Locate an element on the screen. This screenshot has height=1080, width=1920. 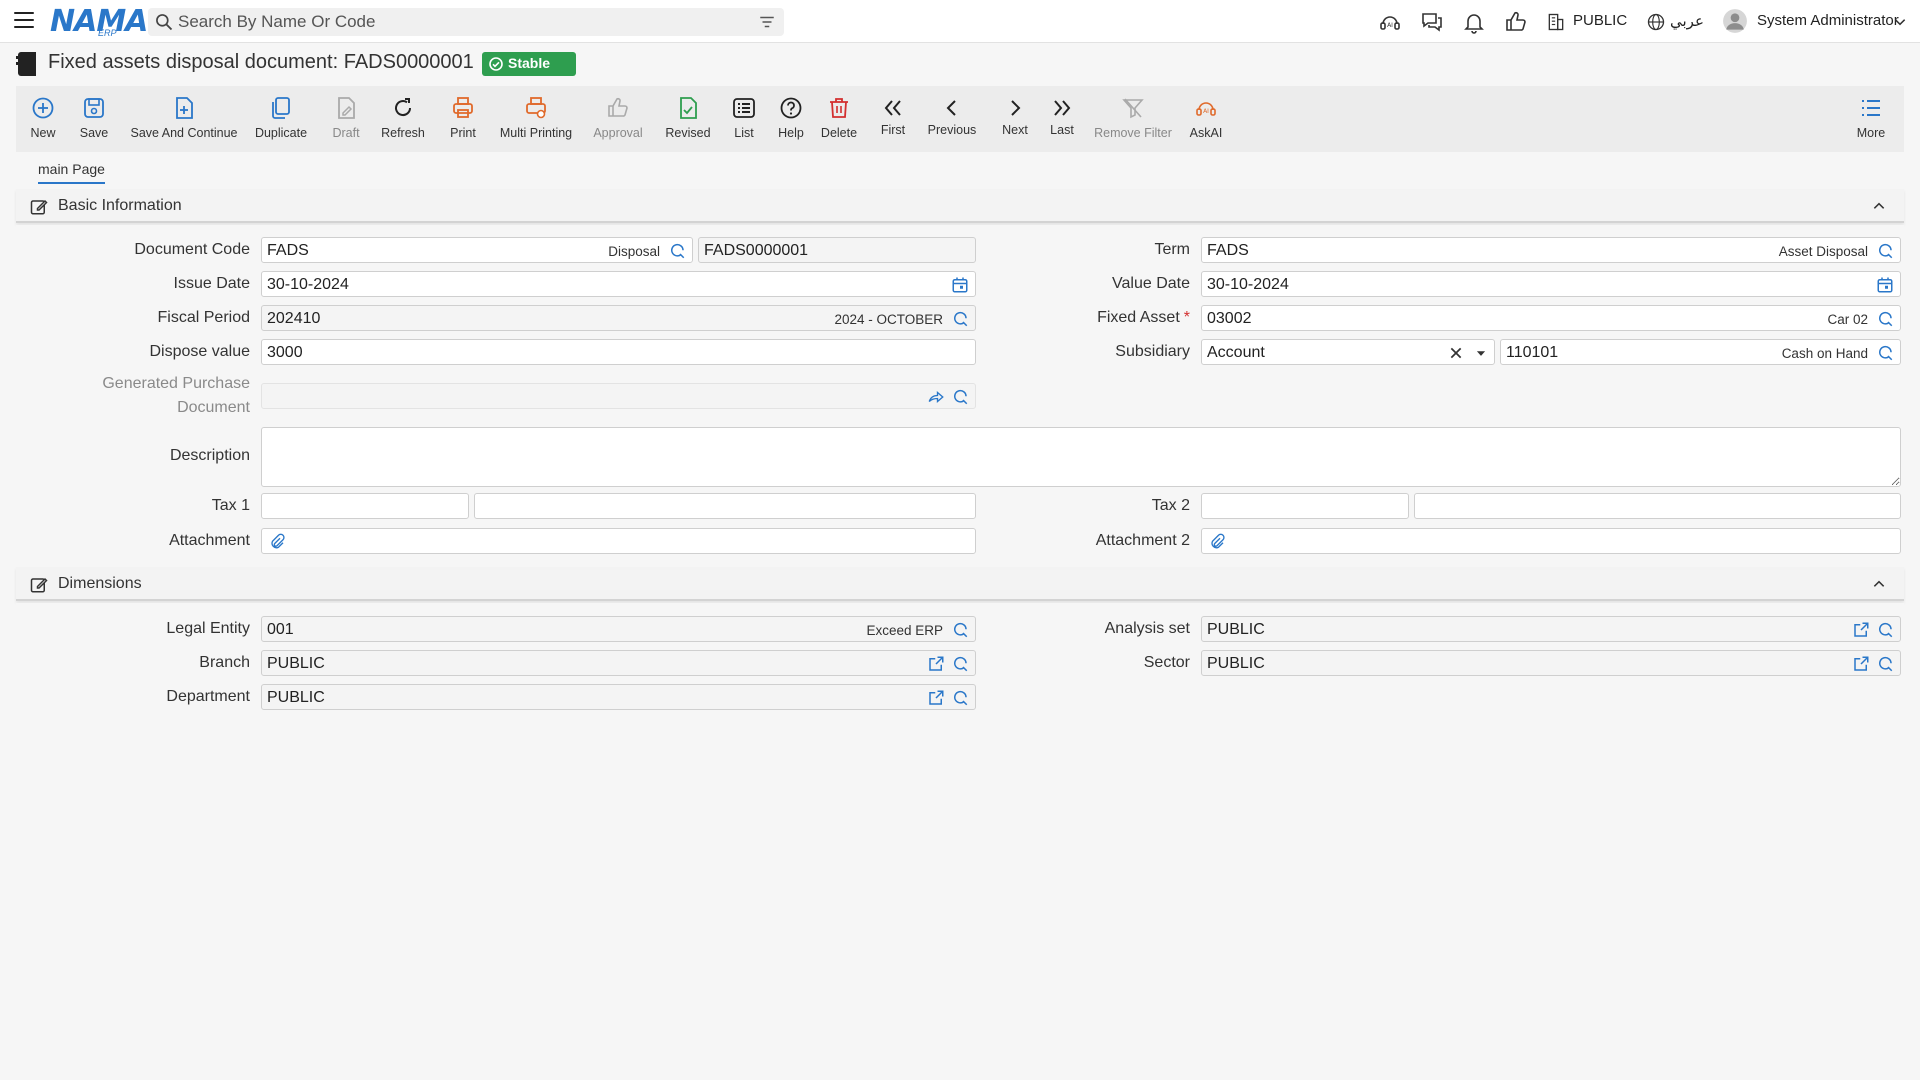
chevron-left-icon is located at coordinates (951, 108).